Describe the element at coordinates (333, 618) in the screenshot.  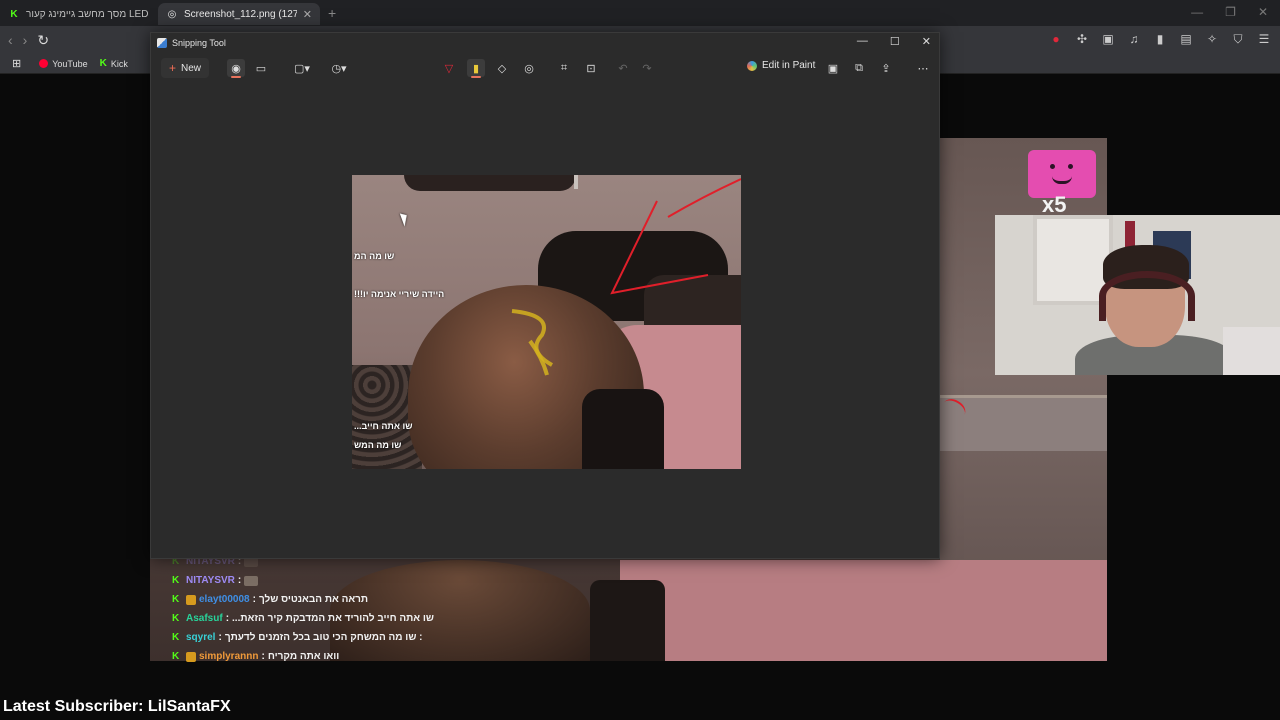
I see `chat-message-text: ...שו אתה חייב להוריד את המדבקת קיר הזאת` at that location.